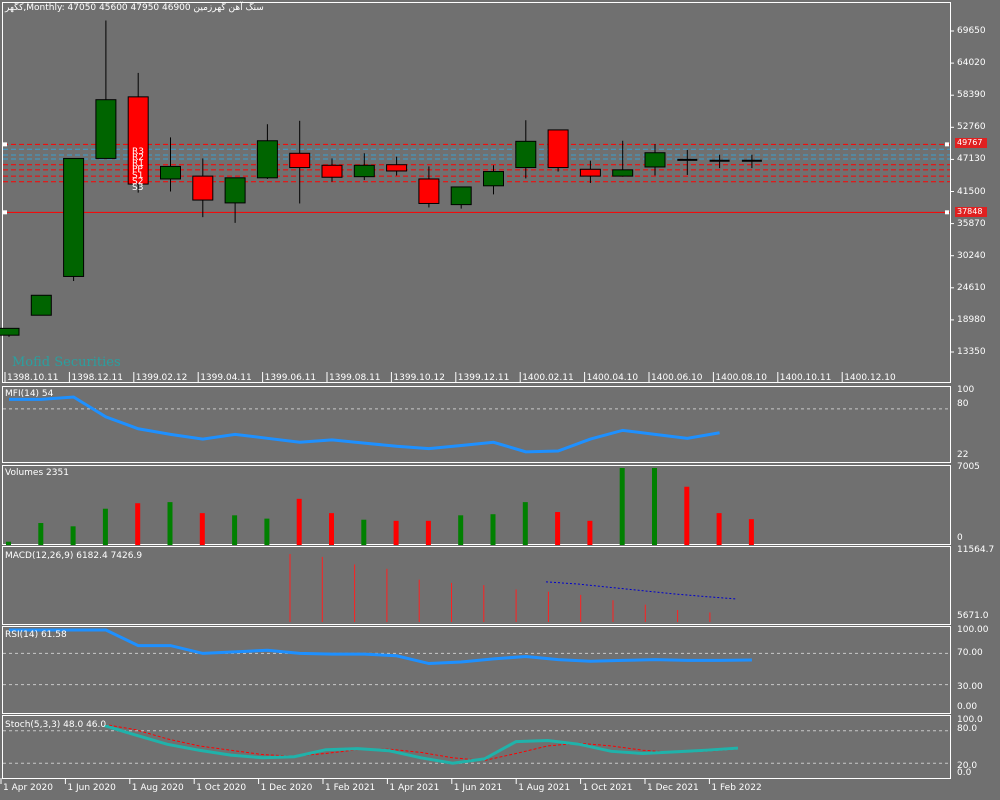 The image size is (1000, 800). Describe the element at coordinates (971, 95) in the screenshot. I see `price-axis-label: 58390` at that location.